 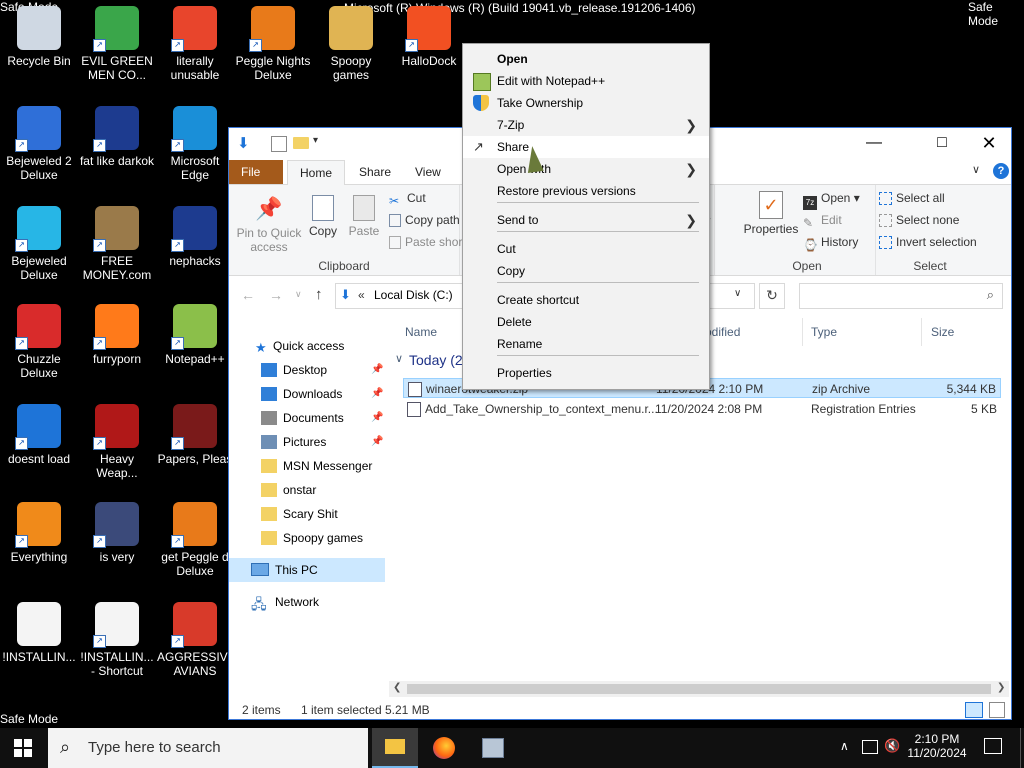 I want to click on forward-arrow-icon: →, so click(x=276, y=295).